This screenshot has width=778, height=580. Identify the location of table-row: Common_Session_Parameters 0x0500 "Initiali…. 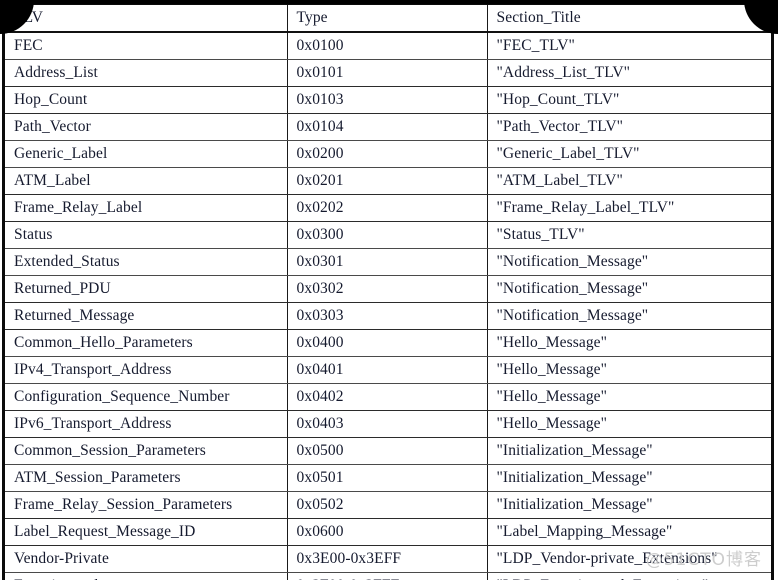
(388, 451).